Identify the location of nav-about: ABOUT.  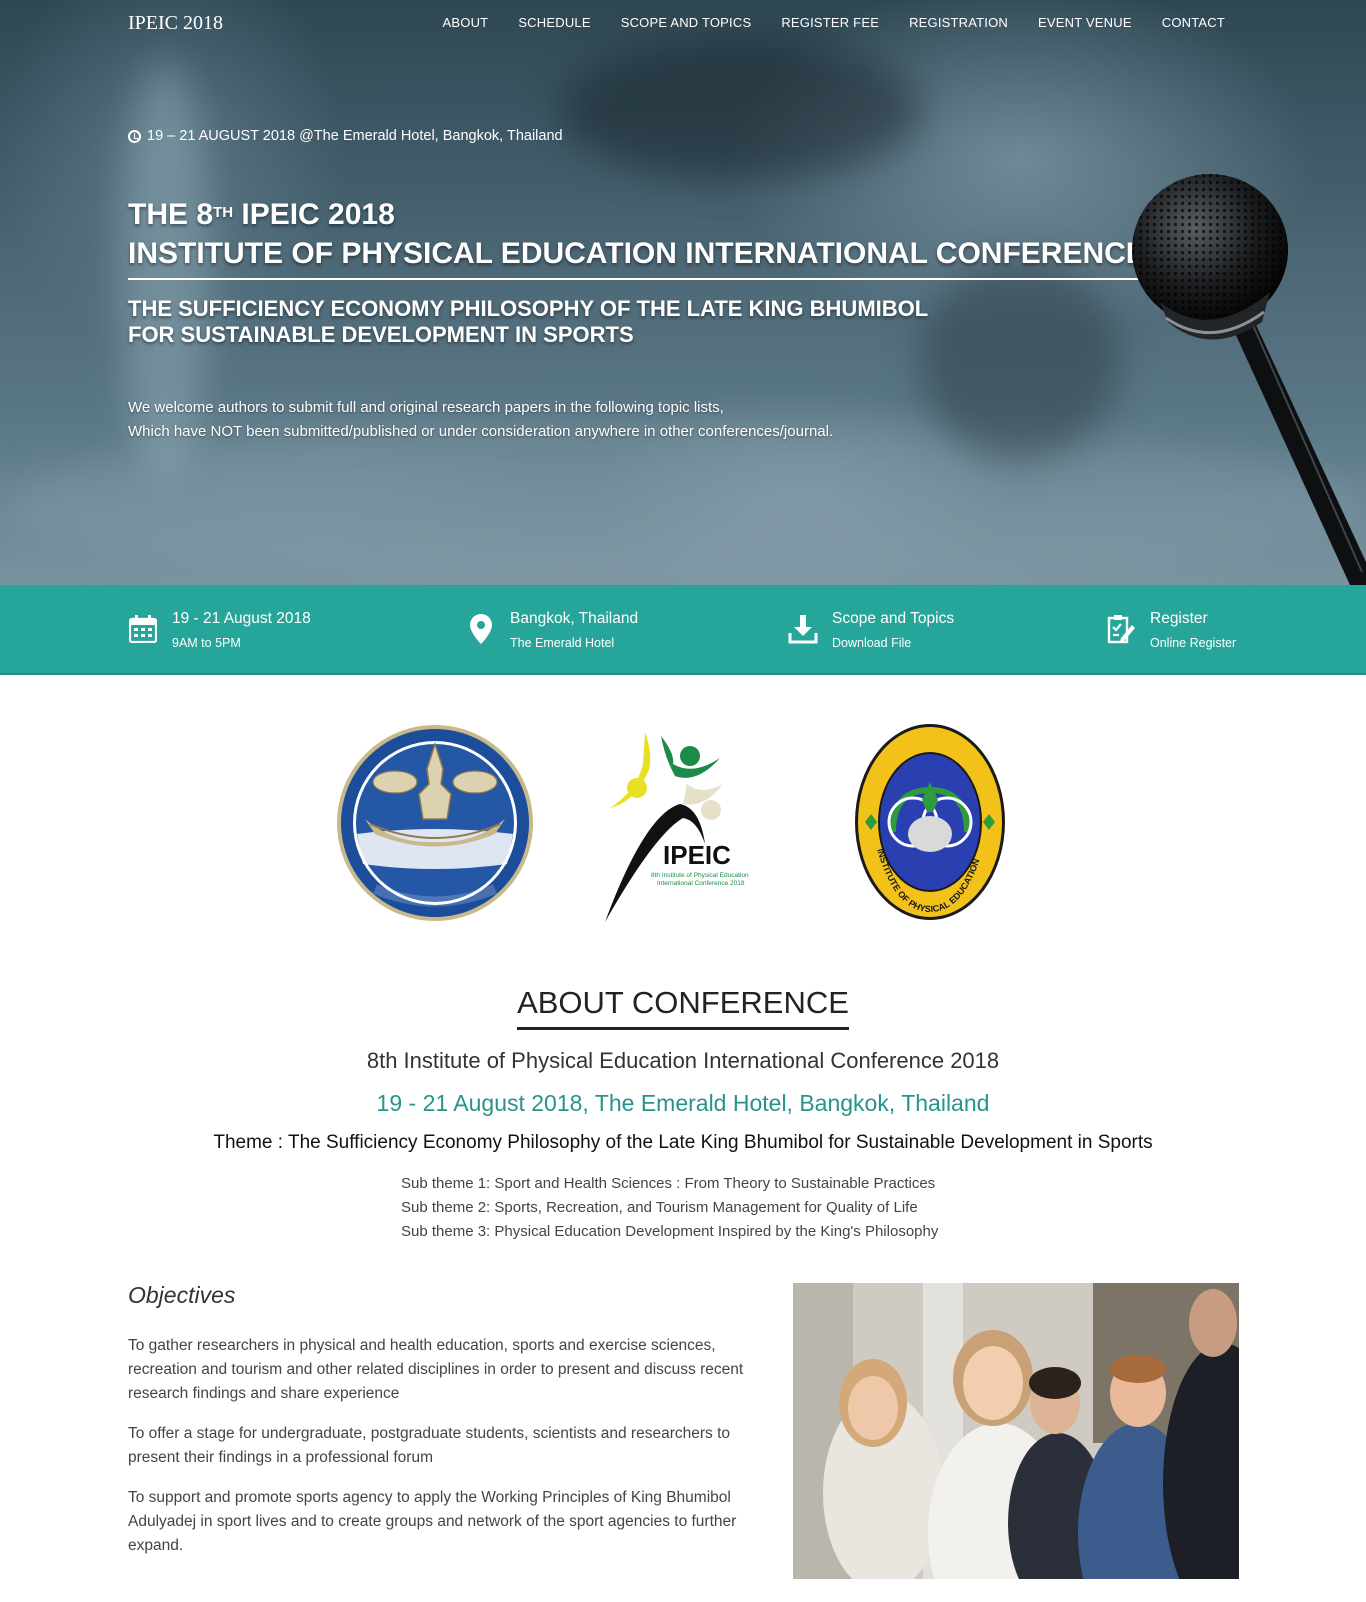
(466, 22).